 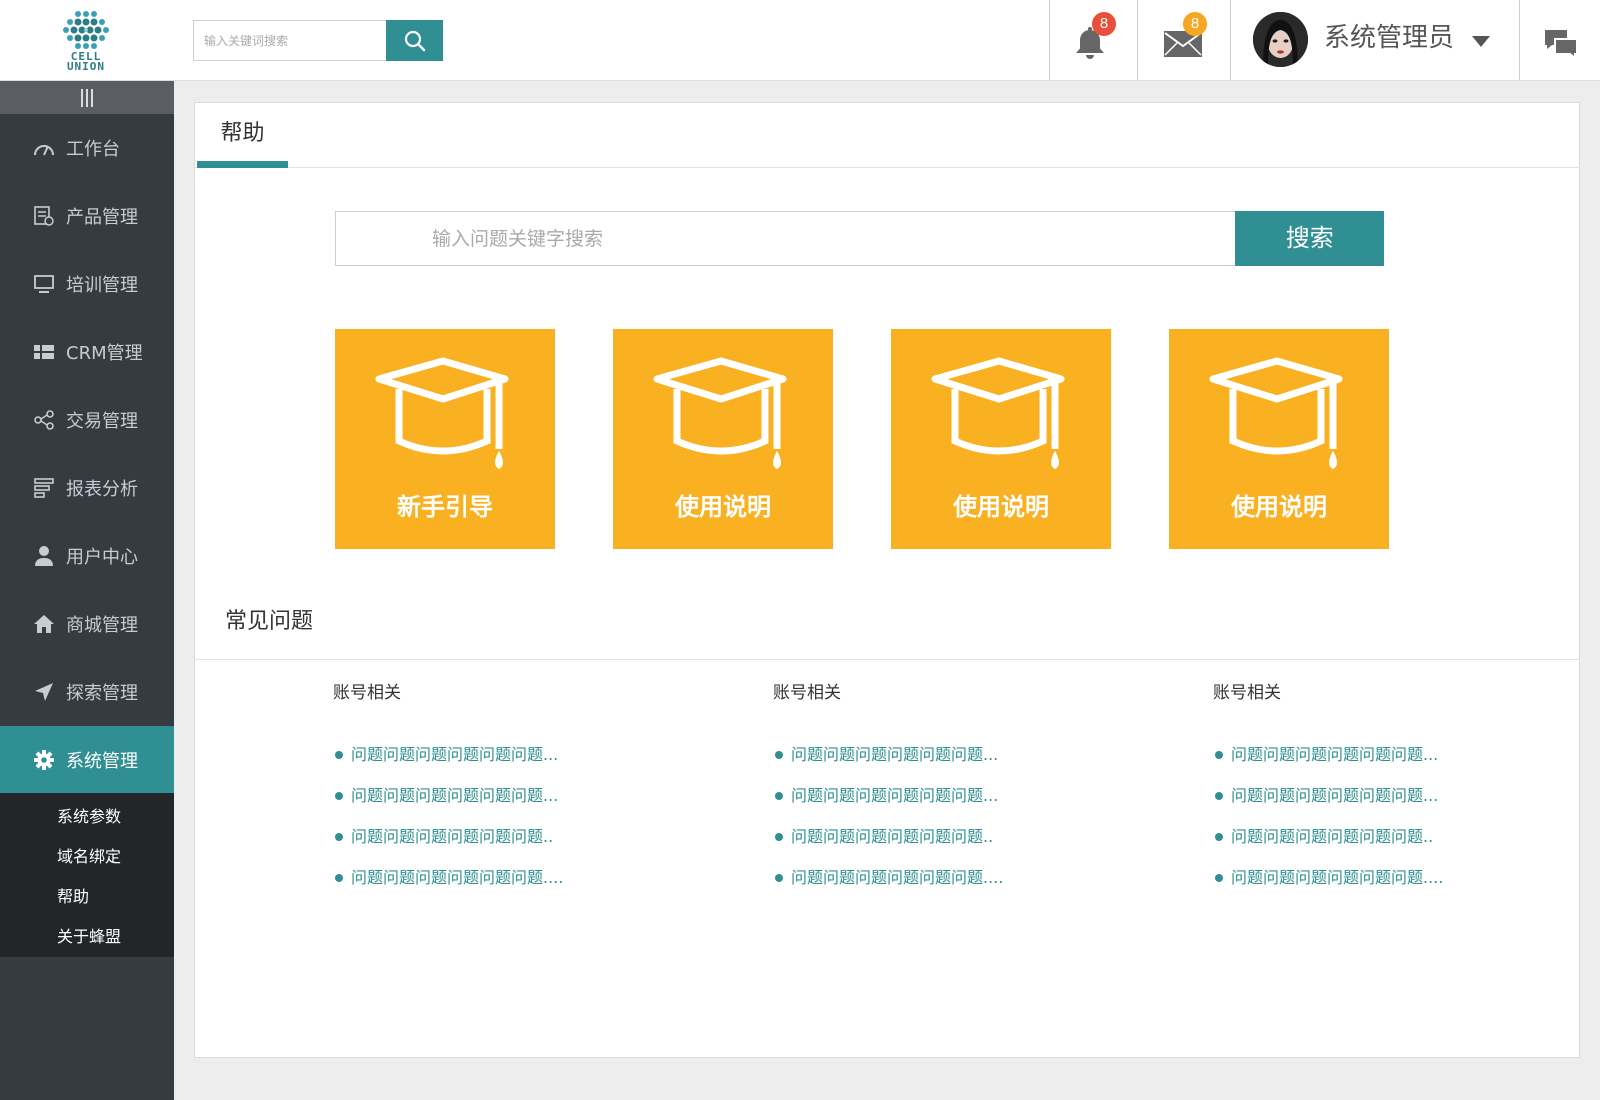 I want to click on question-search-button: 搜索, so click(x=1309, y=238).